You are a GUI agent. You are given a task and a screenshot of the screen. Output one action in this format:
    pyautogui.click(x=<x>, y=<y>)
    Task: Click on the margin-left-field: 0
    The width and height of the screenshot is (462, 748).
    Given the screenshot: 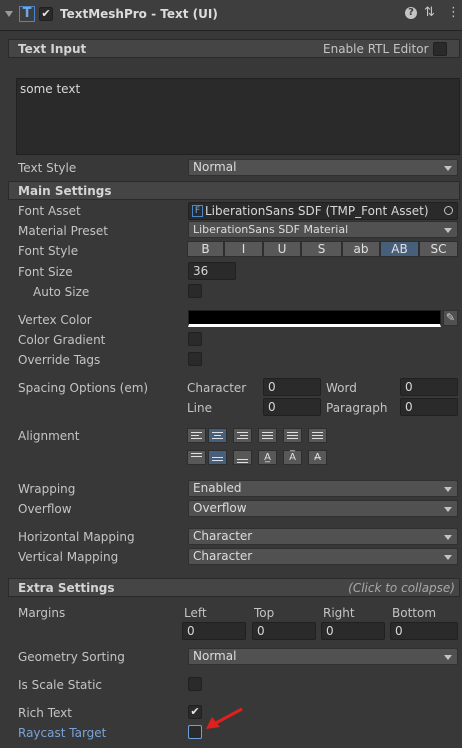 What is the action you would take?
    pyautogui.click(x=214, y=631)
    